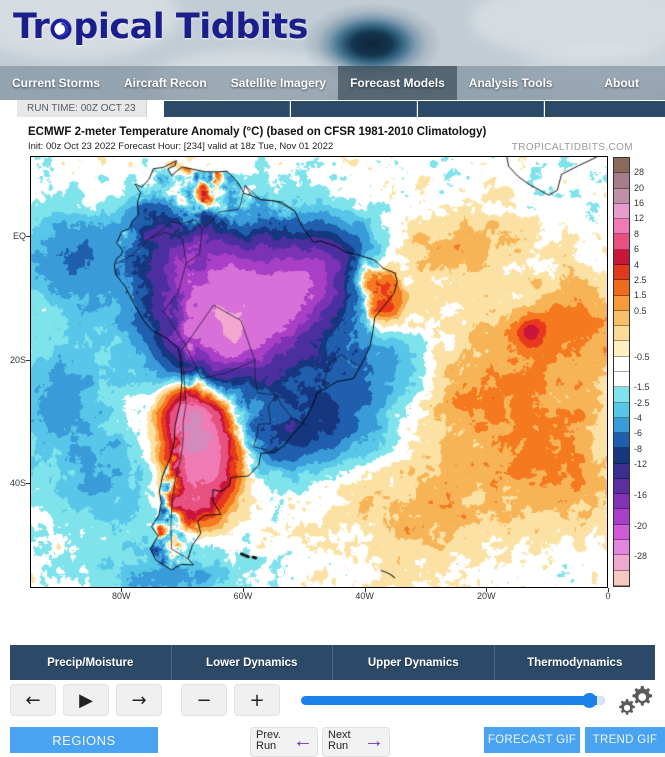  I want to click on zoom-out-button: −, so click(204, 700).